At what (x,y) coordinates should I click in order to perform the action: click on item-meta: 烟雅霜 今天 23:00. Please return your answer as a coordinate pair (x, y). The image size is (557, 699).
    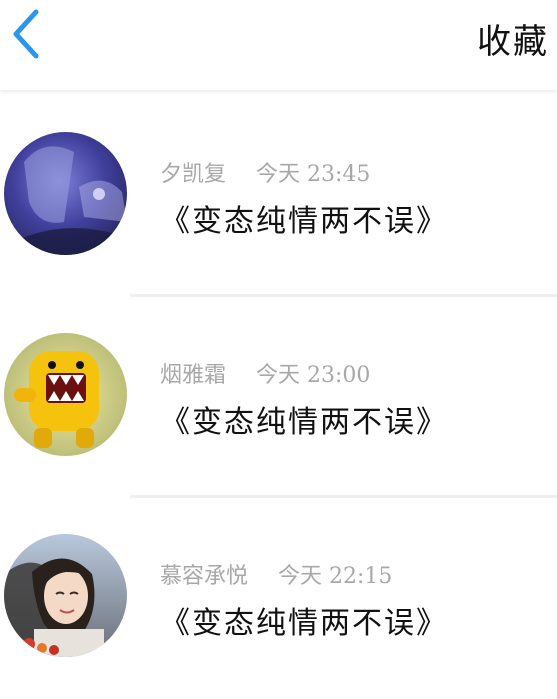
    Looking at the image, I should click on (265, 373).